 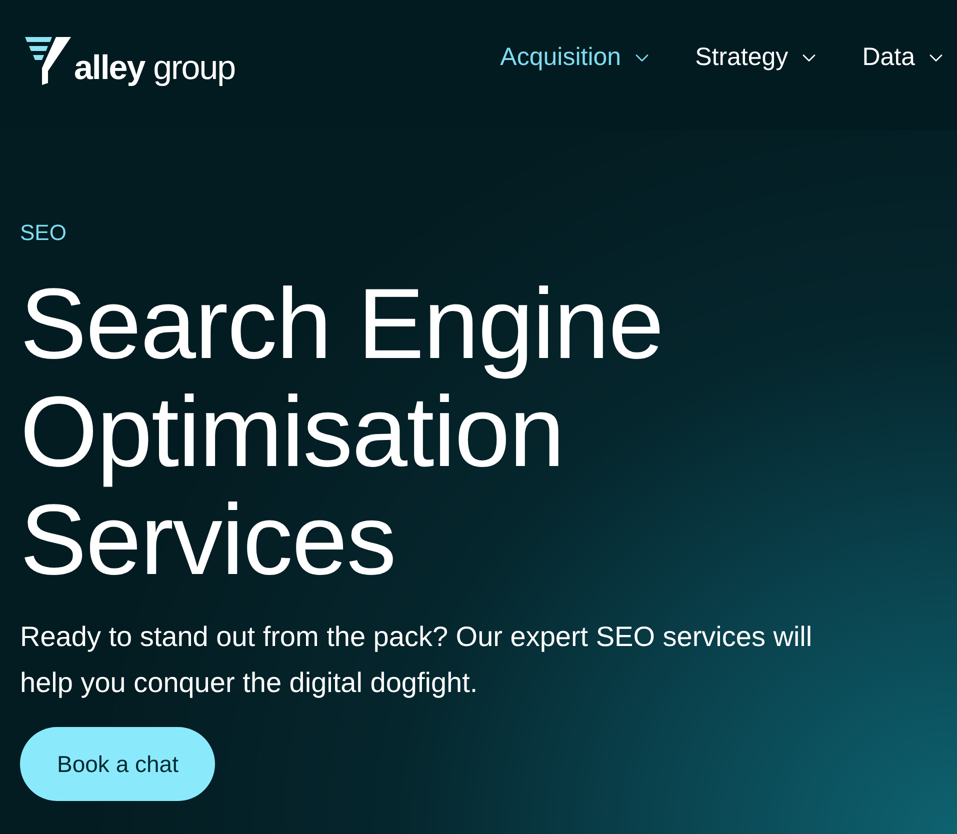 What do you see at coordinates (904, 58) in the screenshot?
I see `nav-menu-item: Data` at bounding box center [904, 58].